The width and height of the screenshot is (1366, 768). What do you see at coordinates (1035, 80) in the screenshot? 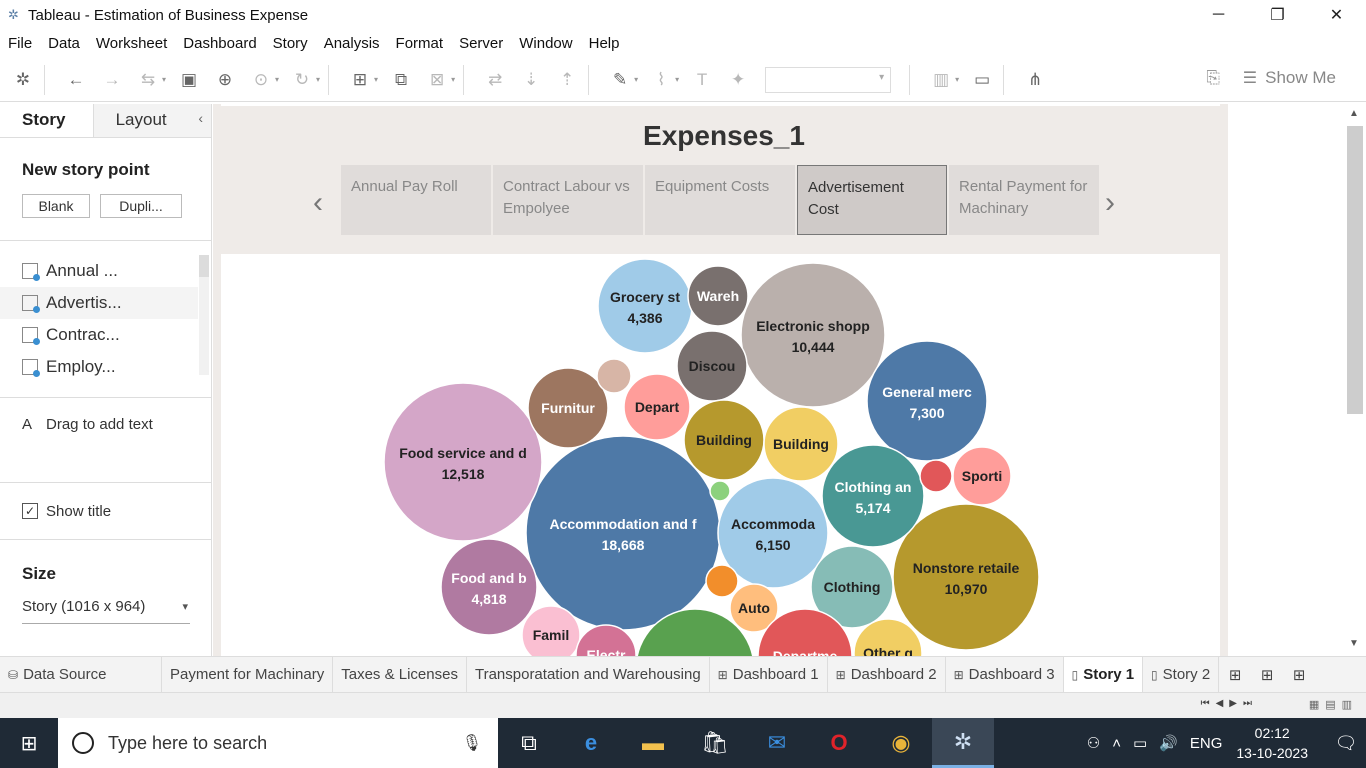
I see `share-icon: ⋔` at bounding box center [1035, 80].